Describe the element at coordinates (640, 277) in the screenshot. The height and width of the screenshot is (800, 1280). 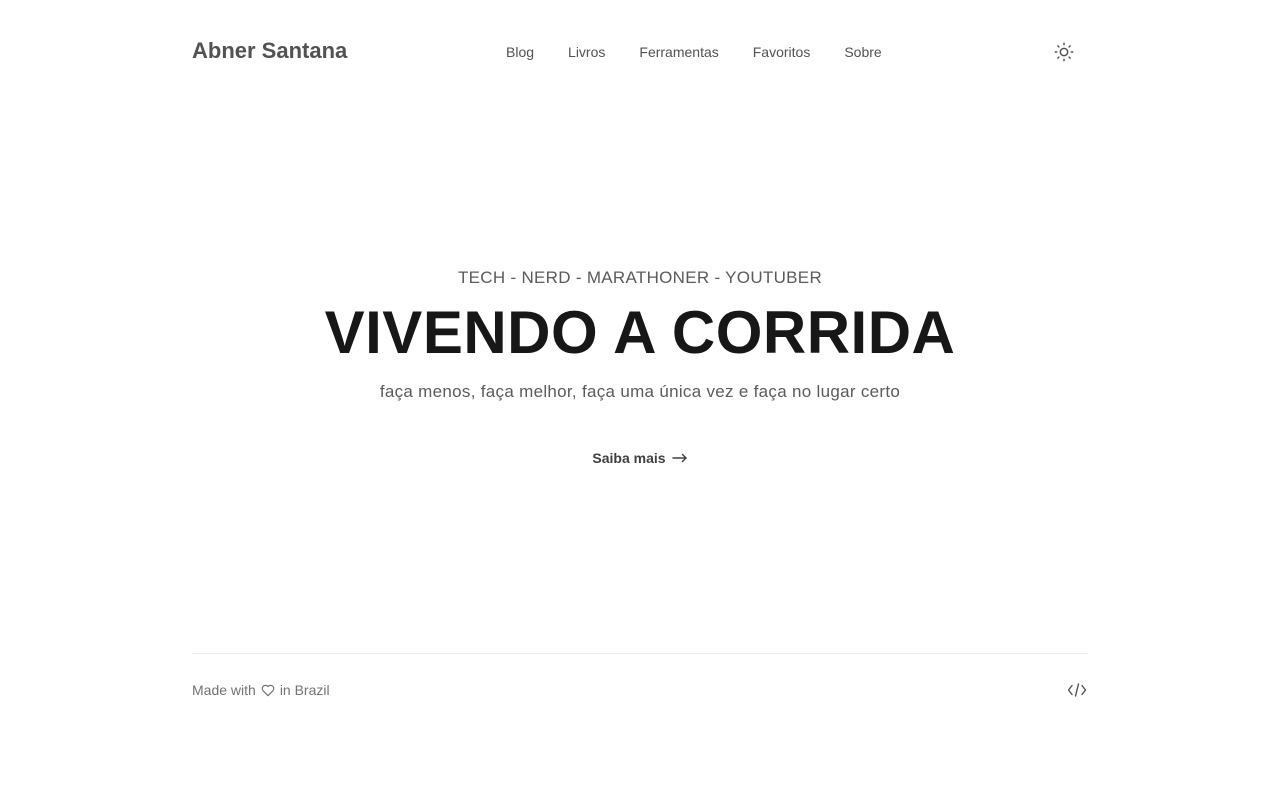
I see `hero-tagline: TECH - NERD - MARATHONER - YOUTUBER` at that location.